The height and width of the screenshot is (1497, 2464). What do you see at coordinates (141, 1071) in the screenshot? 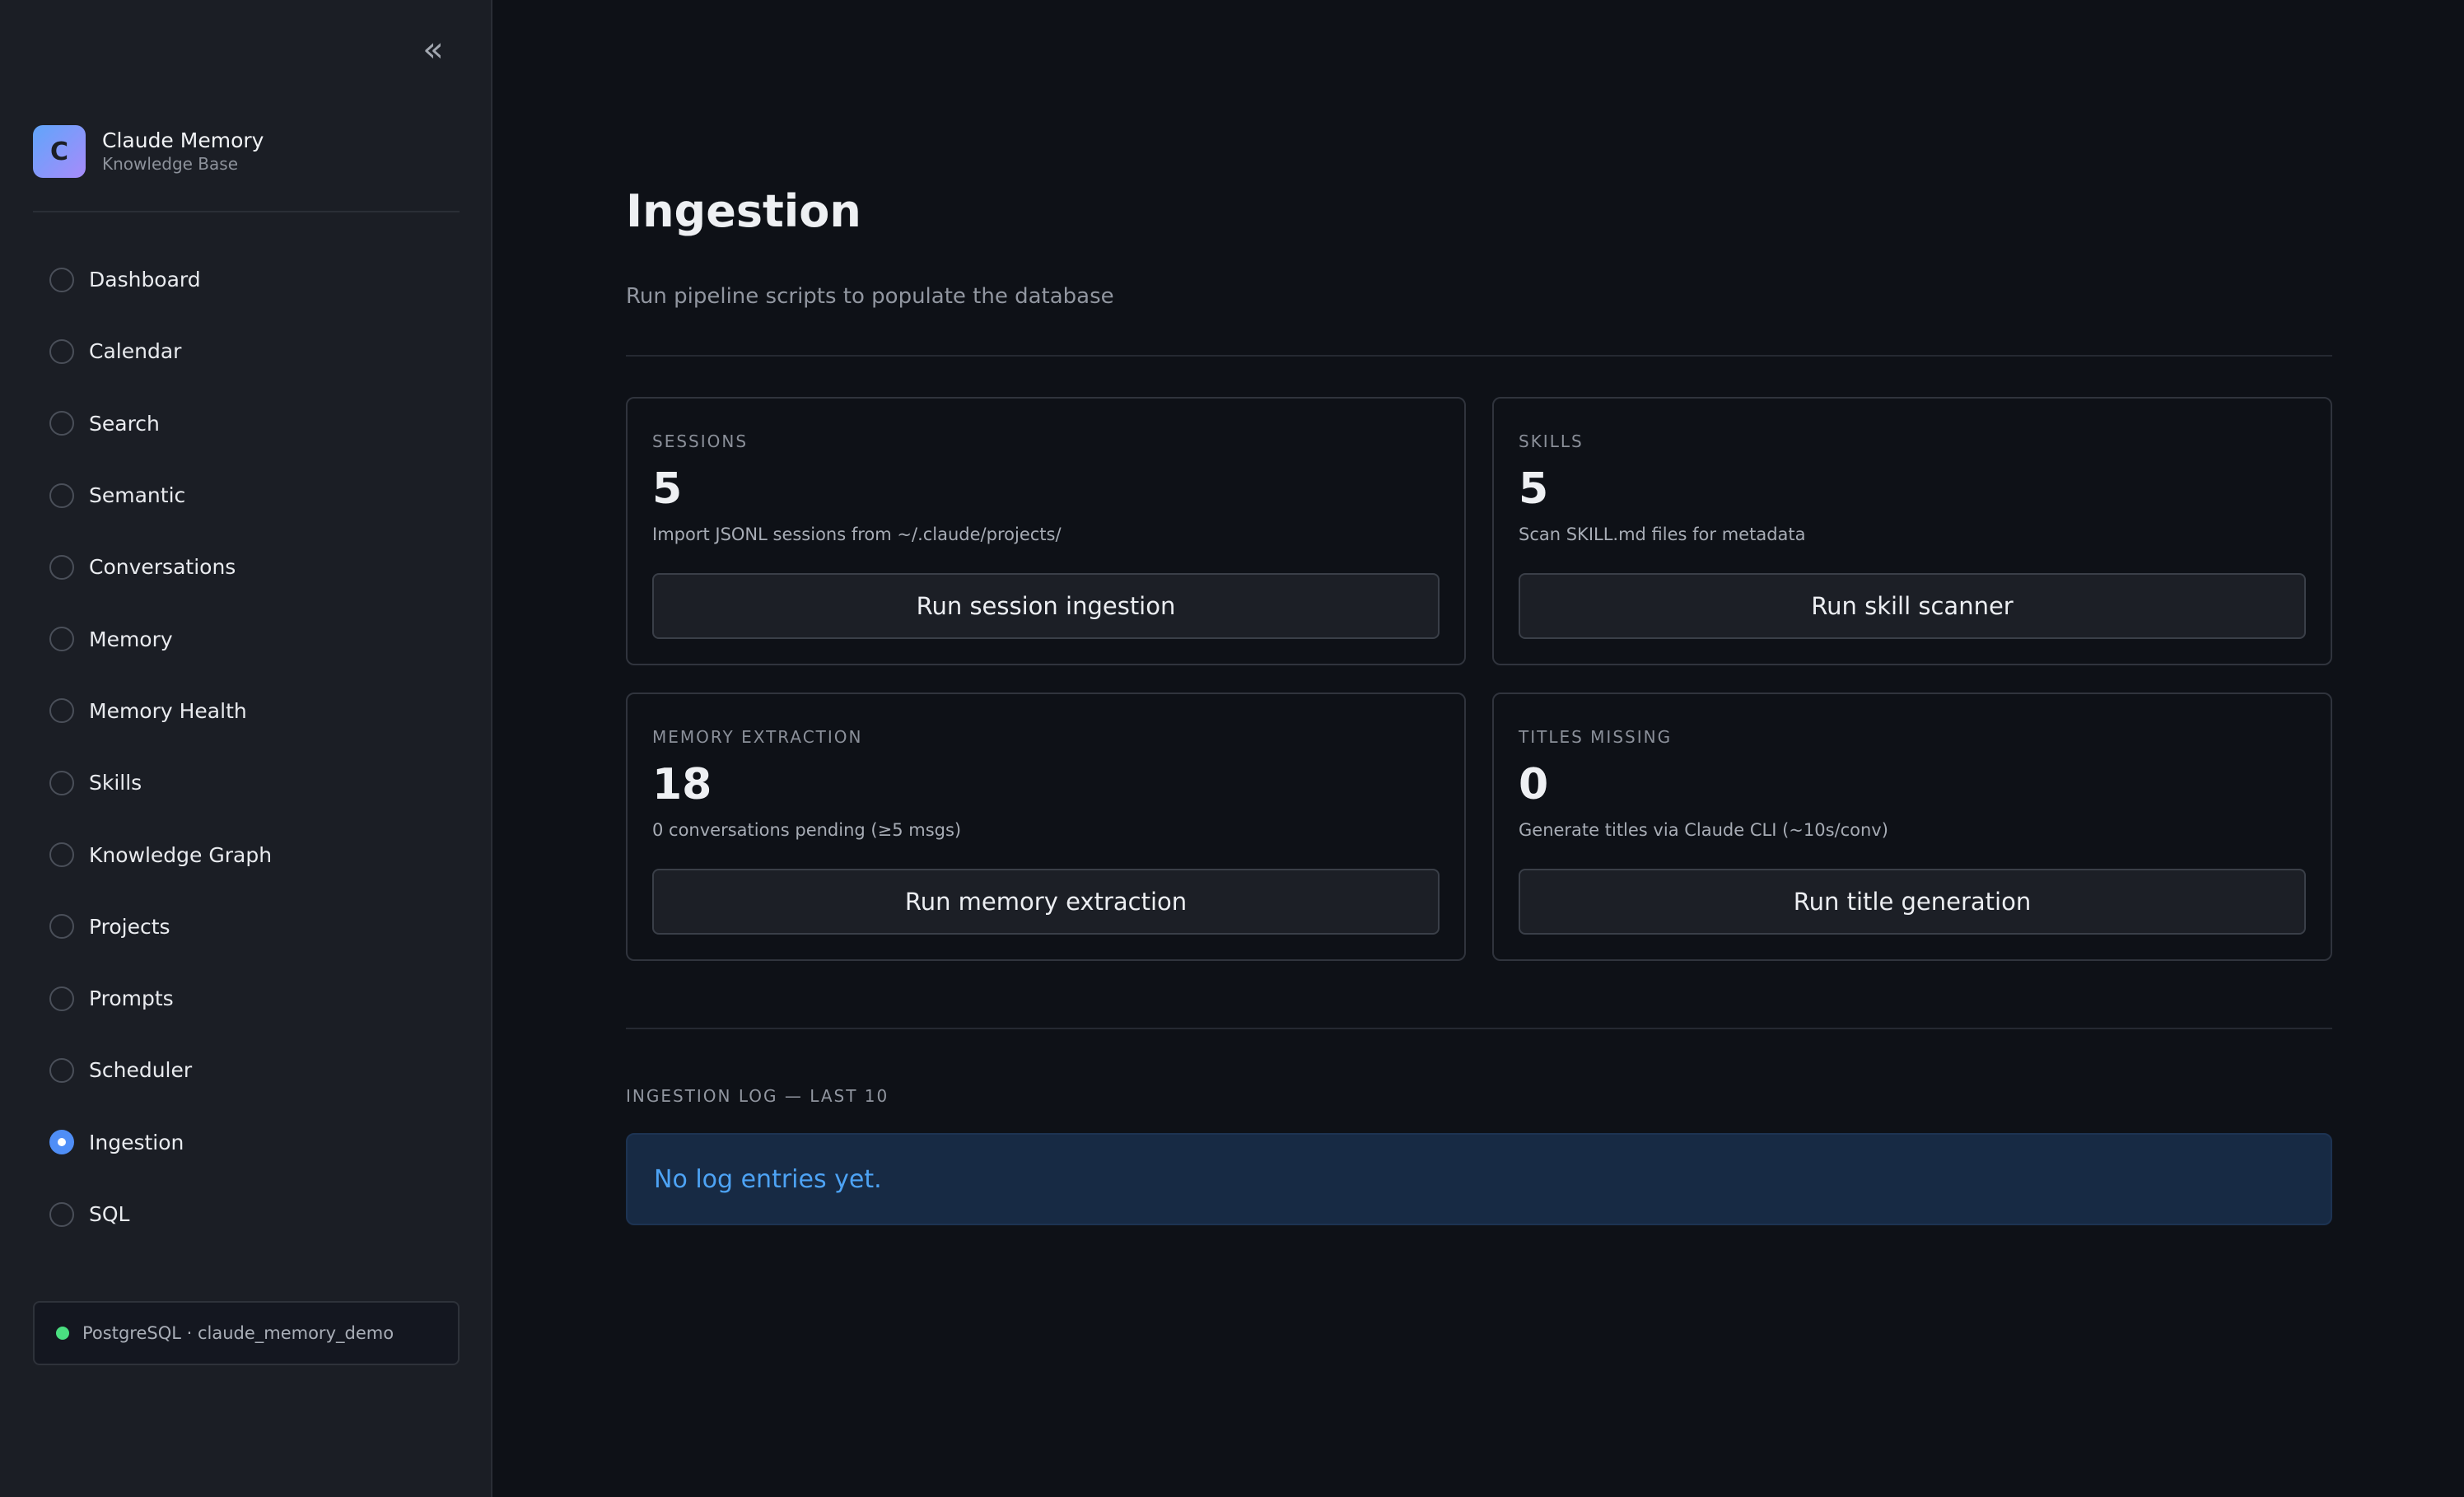
I see `sidebar-item-label: Scheduler` at bounding box center [141, 1071].